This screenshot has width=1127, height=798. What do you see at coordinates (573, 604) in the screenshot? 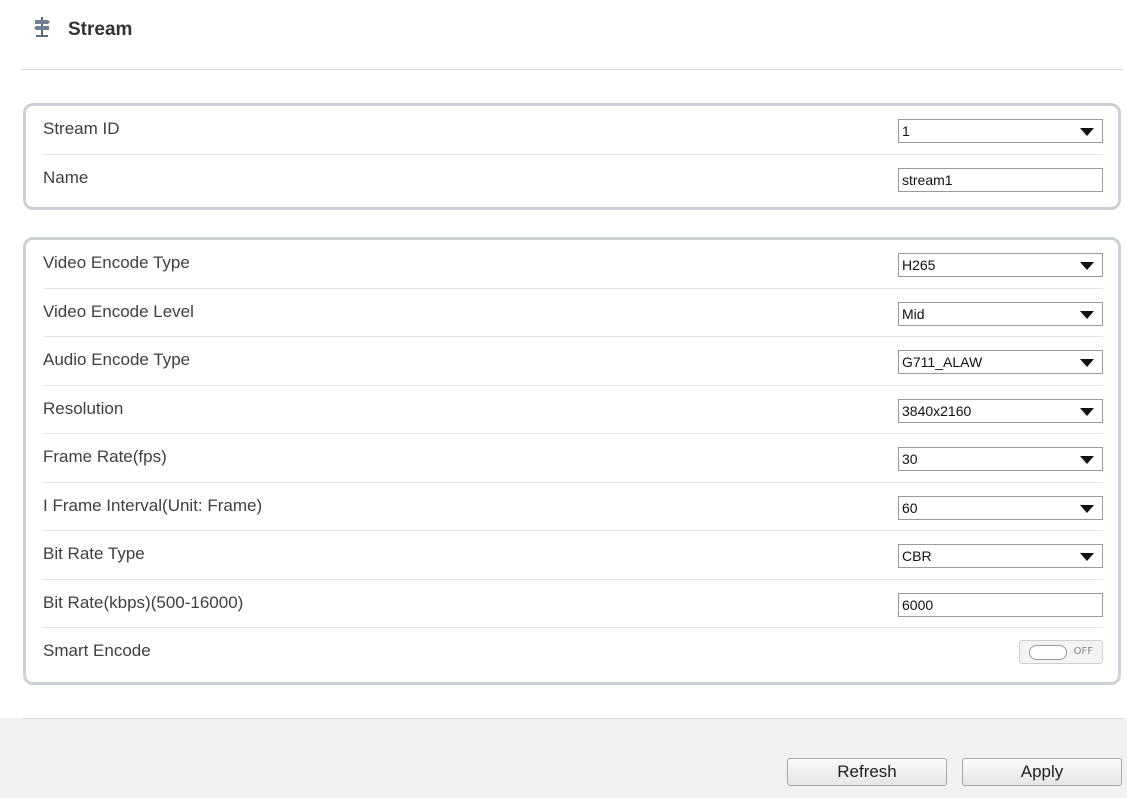
I see `bit-rate-row: Bit Rate(kbps)(500-16000) 6000` at bounding box center [573, 604].